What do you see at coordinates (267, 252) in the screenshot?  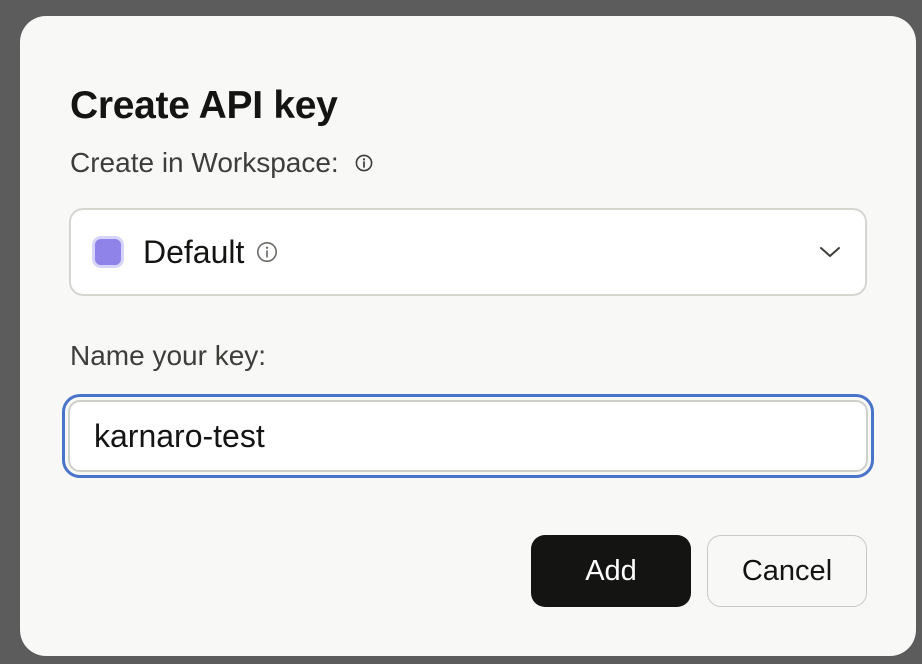 I see `default-workspace-info-icon` at bounding box center [267, 252].